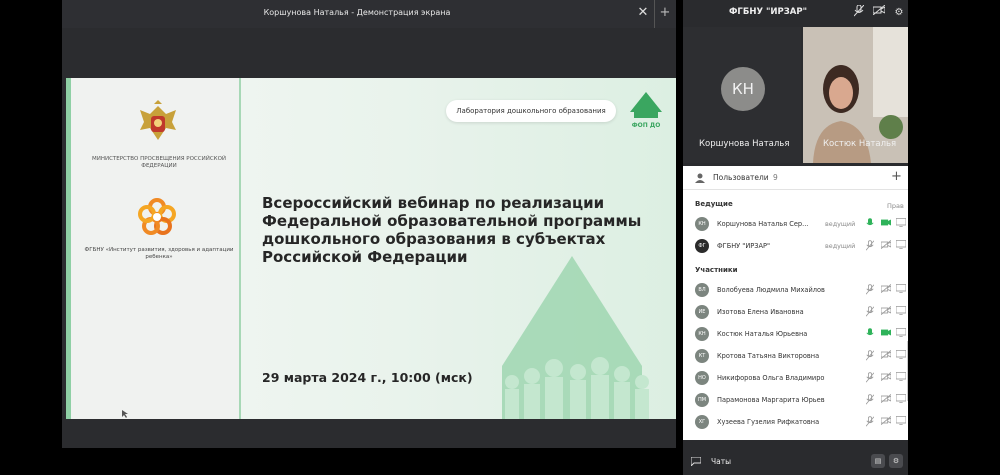 The image size is (1000, 475). I want to click on host-row: КН Коршунова Наталья Сер... ведущий, so click(795, 224).